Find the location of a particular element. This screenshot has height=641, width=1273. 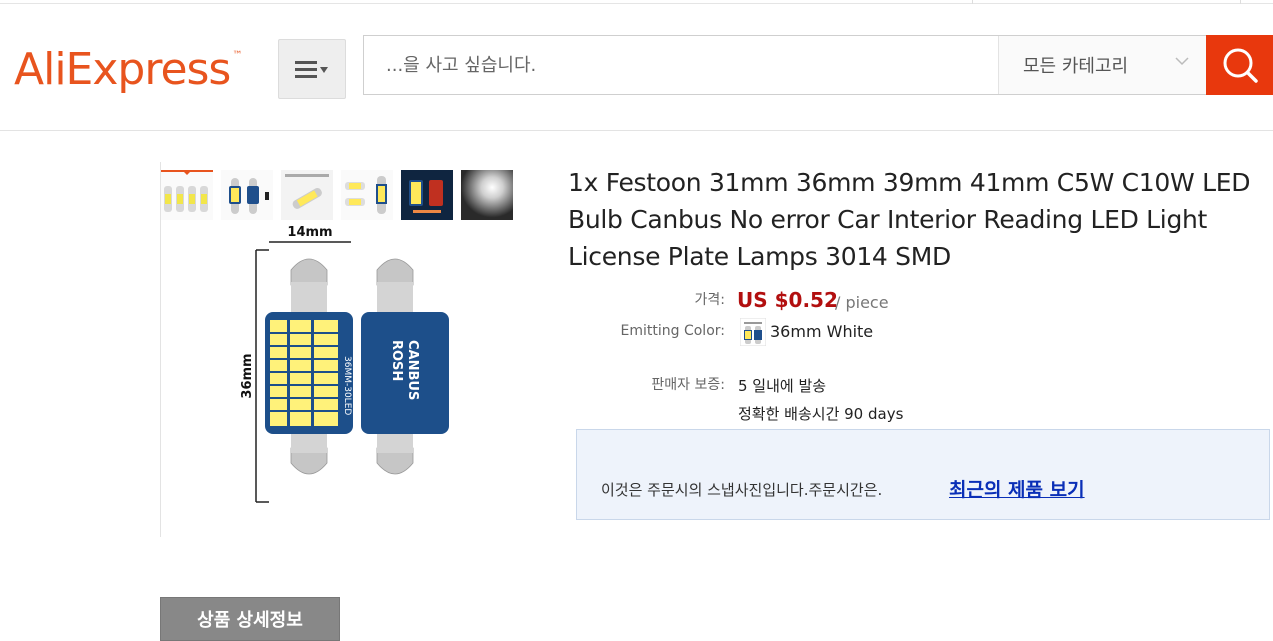

category-select: 모든 카테고리 is located at coordinates (1102, 65).